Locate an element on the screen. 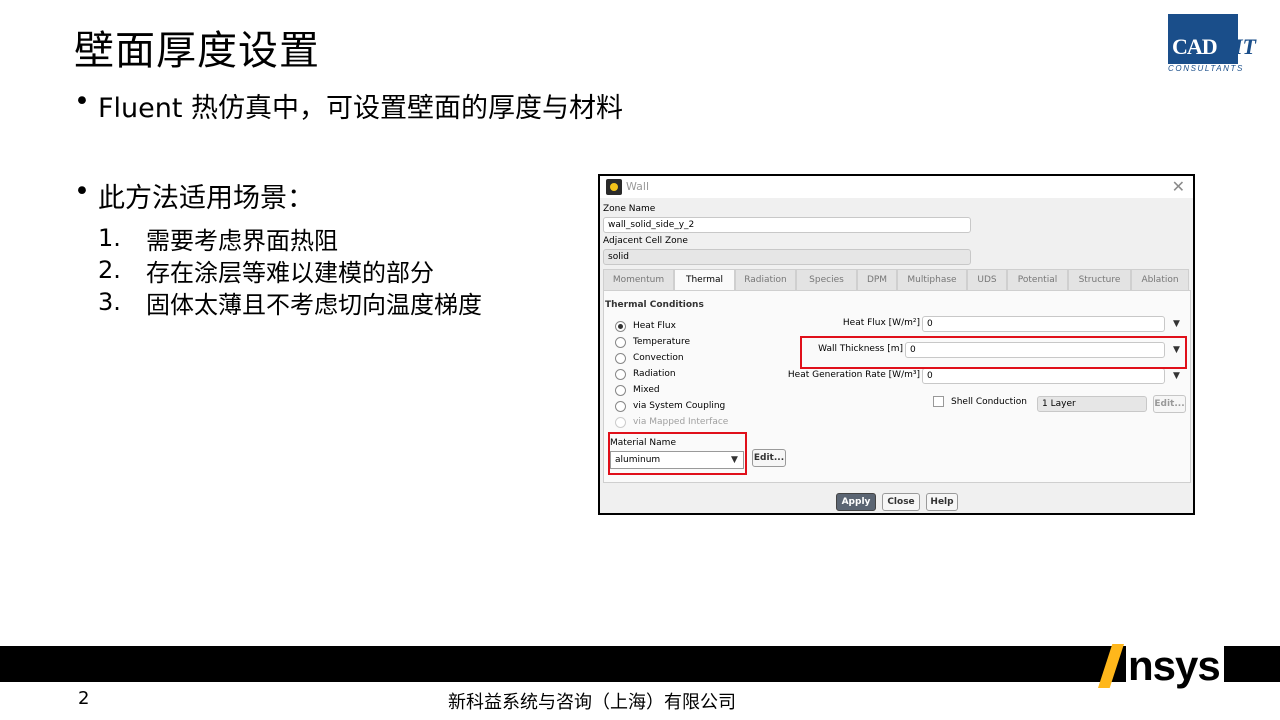 The width and height of the screenshot is (1280, 720). wall-thickness-highlight is located at coordinates (993, 352).